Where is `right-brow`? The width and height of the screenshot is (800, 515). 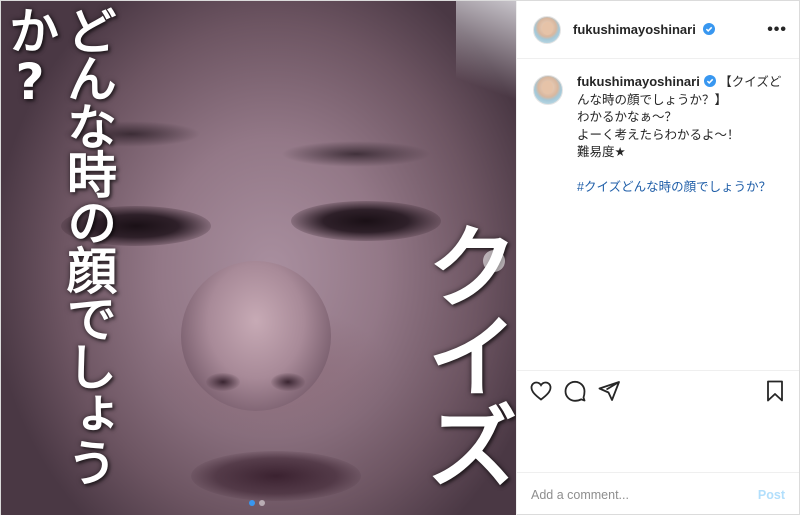 right-brow is located at coordinates (356, 154).